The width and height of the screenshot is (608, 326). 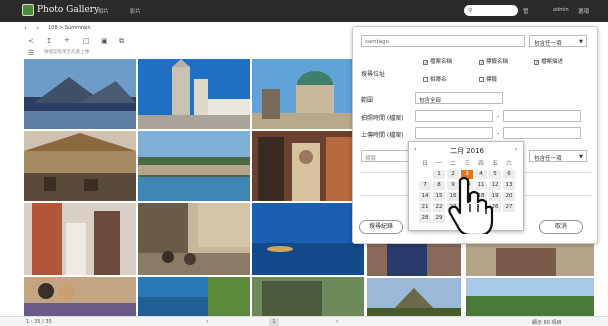 What do you see at coordinates (439, 174) in the screenshot?
I see `calendar-day: 1` at bounding box center [439, 174].